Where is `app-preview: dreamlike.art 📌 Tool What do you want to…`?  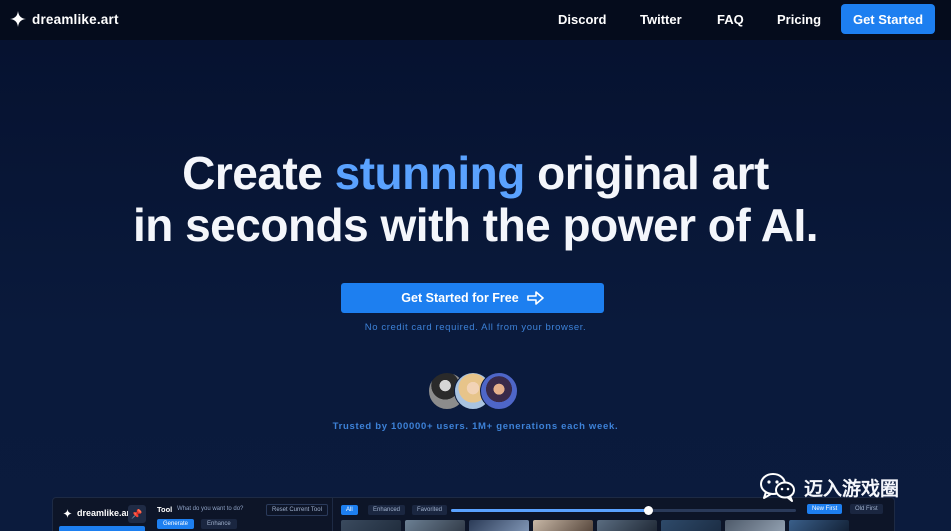 app-preview: dreamlike.art 📌 Tool What do you want to… is located at coordinates (473, 514).